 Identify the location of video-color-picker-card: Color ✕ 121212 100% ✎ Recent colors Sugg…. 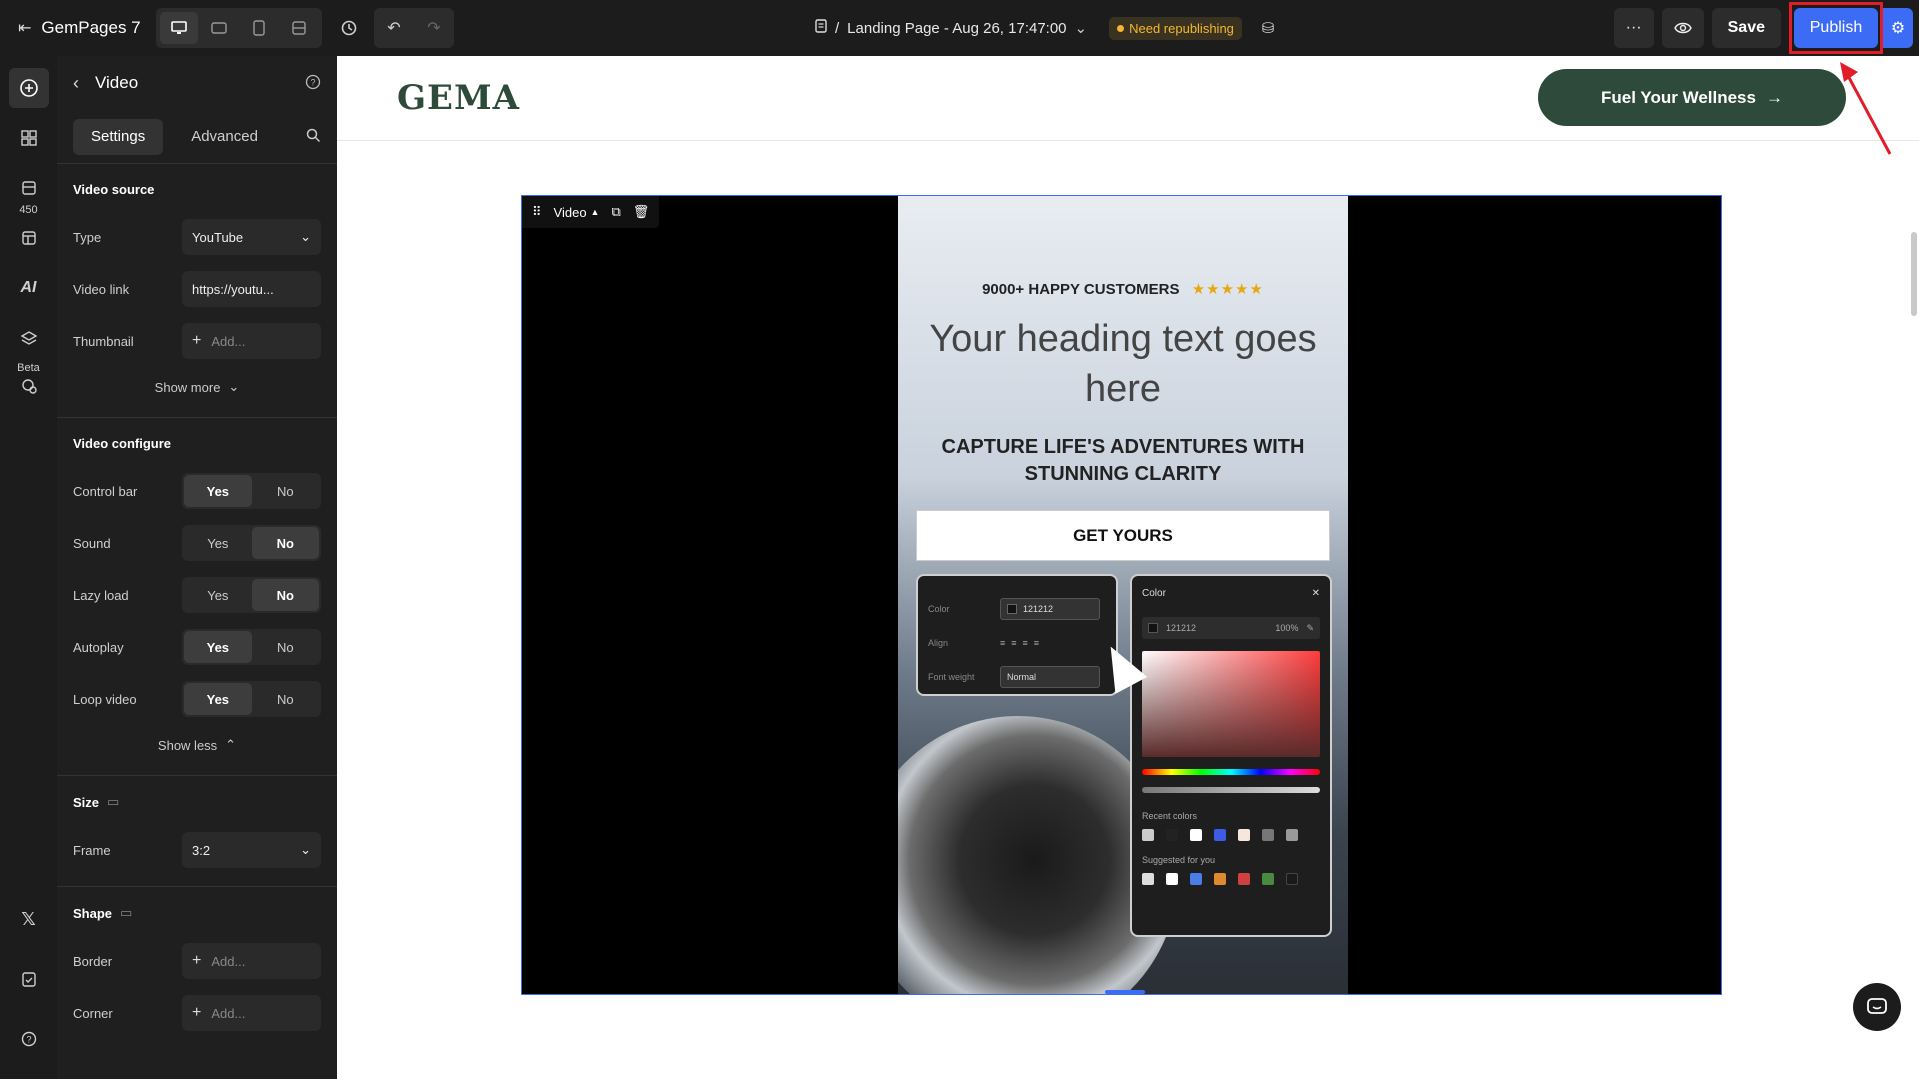
(1231, 755).